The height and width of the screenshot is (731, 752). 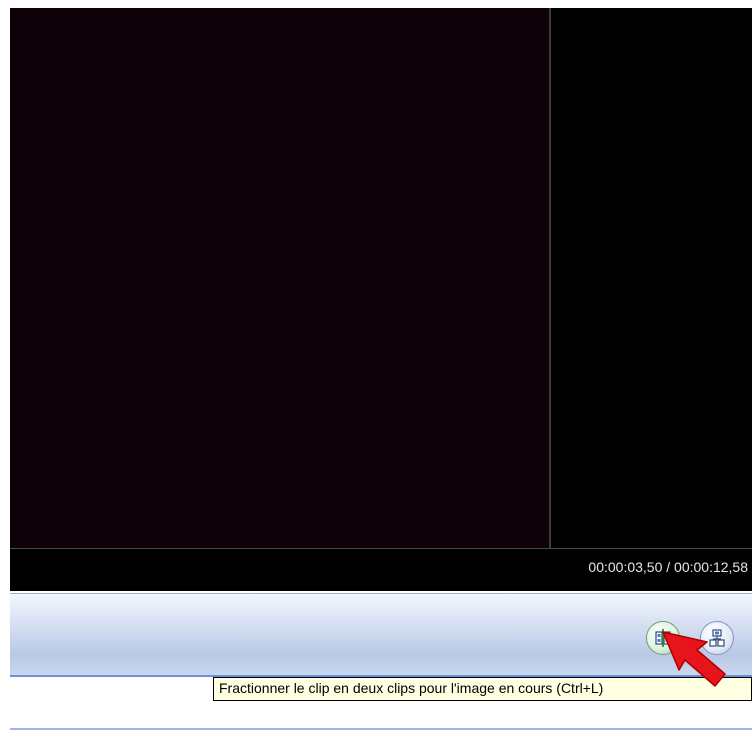 I want to click on red-arrow-cursor-icon, so click(x=694, y=659).